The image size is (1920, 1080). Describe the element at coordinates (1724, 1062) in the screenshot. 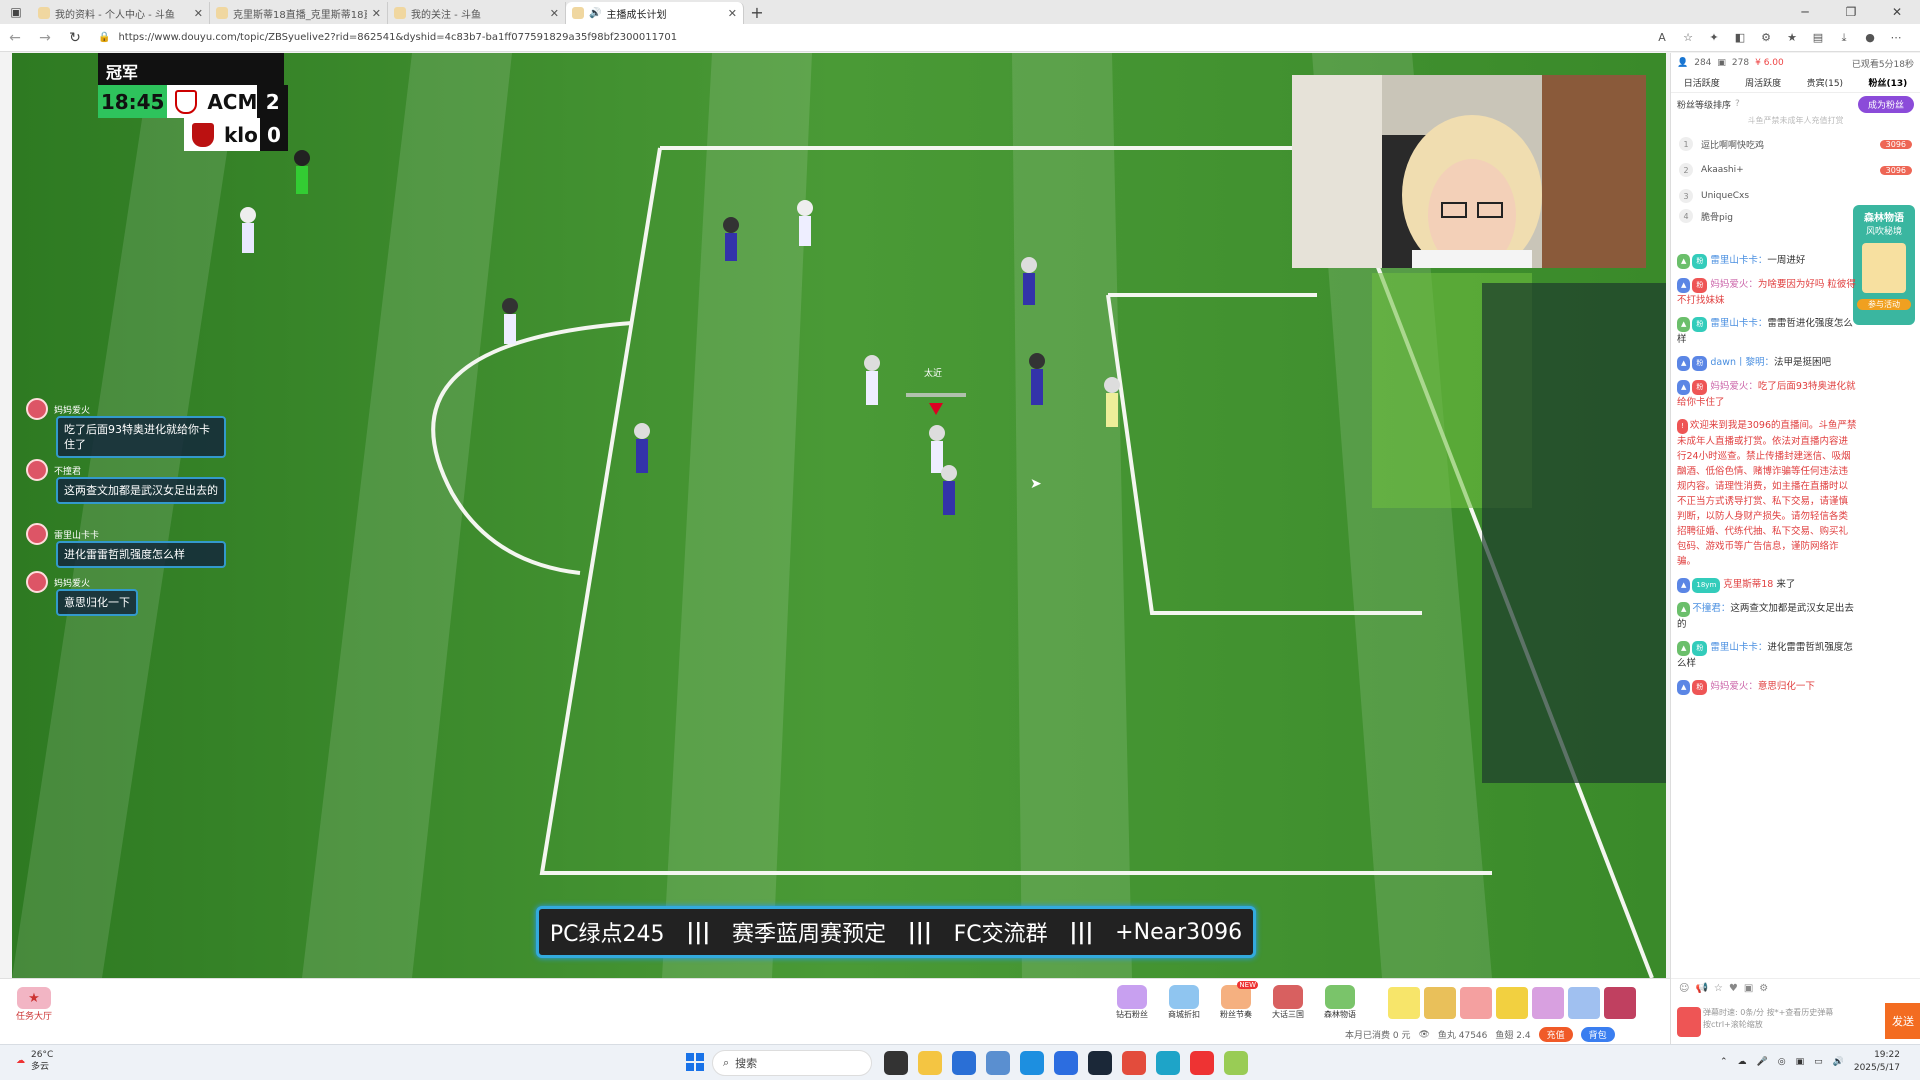

I see `chevron-up-icon: ⌃` at that location.